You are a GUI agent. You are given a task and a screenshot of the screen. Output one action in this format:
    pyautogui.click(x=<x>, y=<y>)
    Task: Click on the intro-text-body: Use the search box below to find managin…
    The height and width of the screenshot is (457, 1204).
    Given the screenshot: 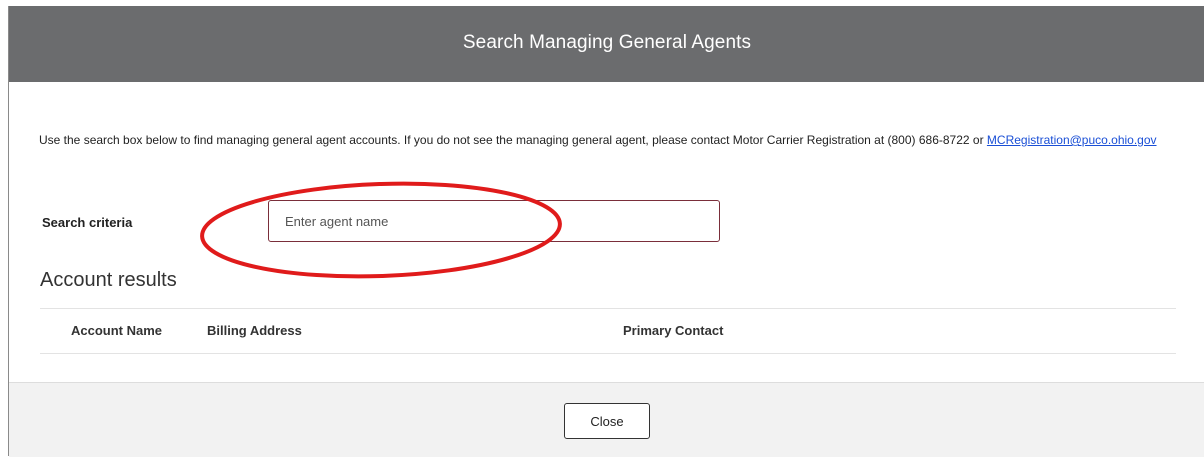 What is the action you would take?
    pyautogui.click(x=513, y=140)
    